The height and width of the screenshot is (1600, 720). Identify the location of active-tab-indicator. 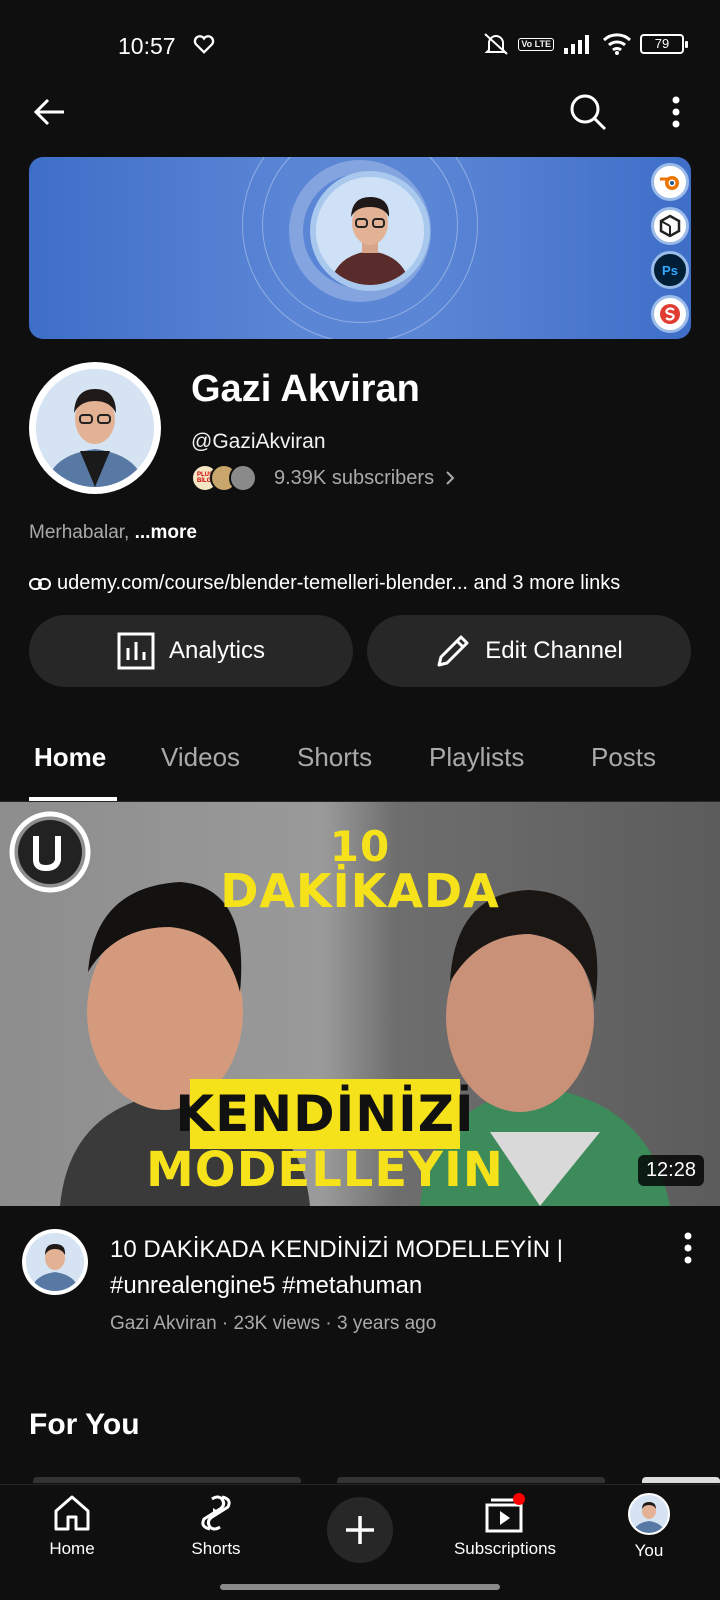
(73, 799).